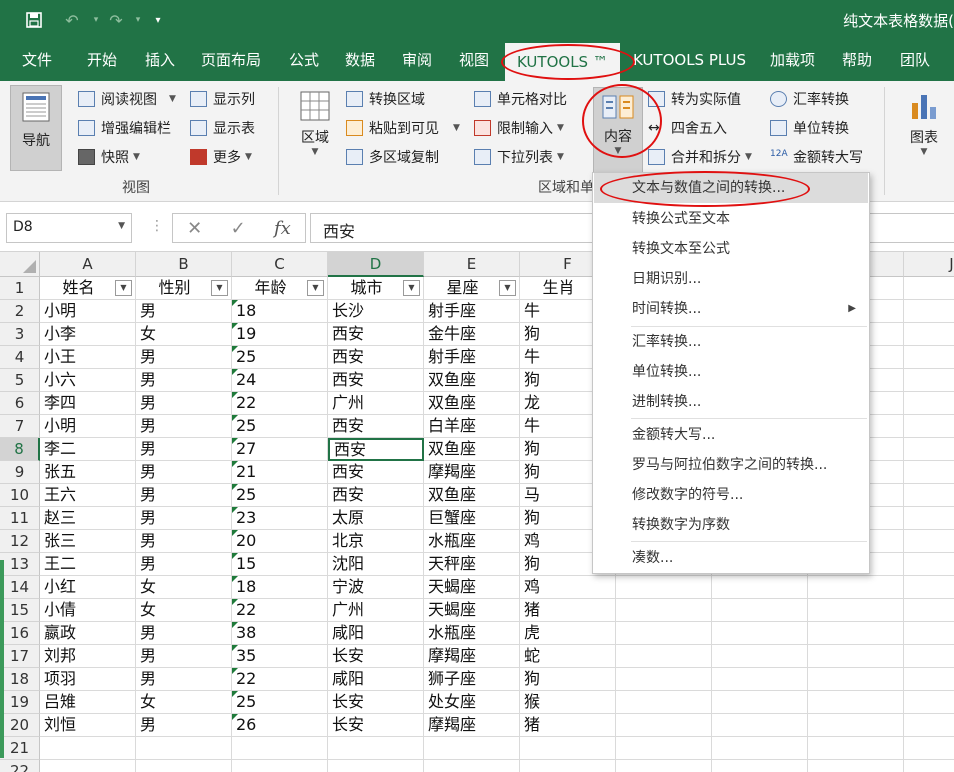  I want to click on table-cell: 太原, so click(376, 518).